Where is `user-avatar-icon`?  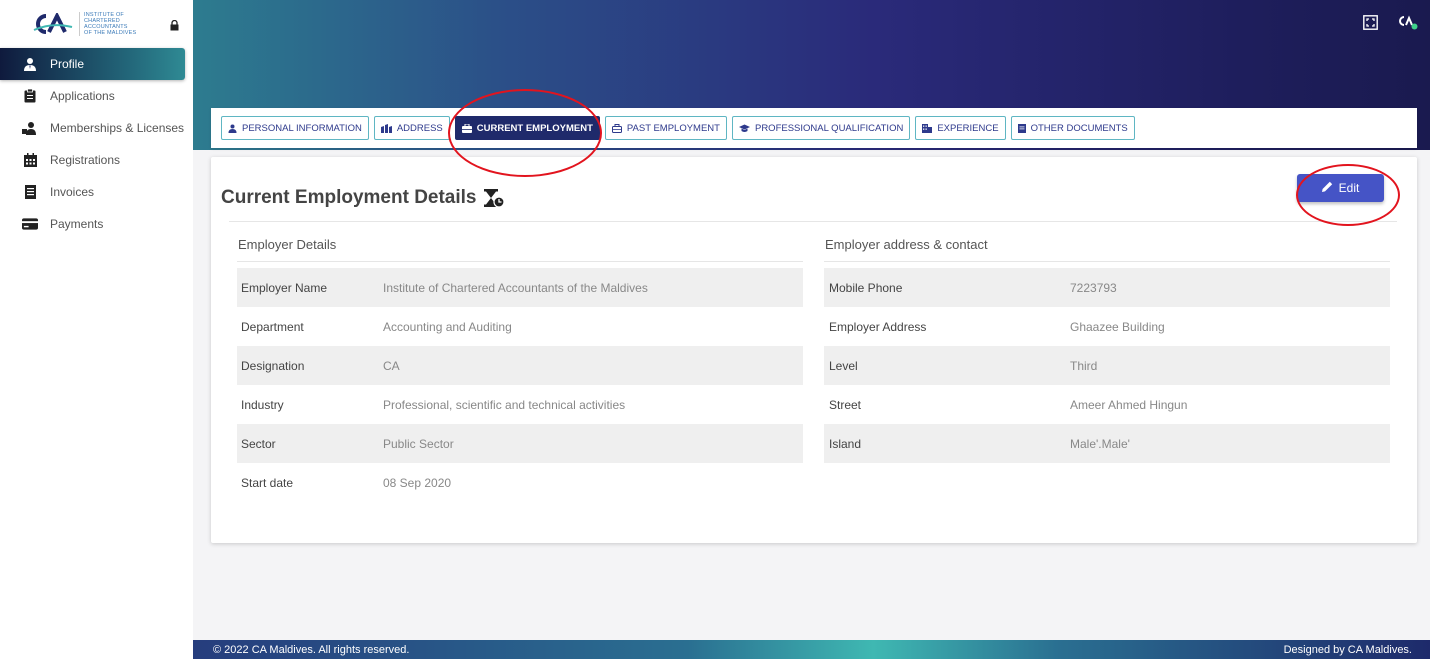 user-avatar-icon is located at coordinates (1408, 24).